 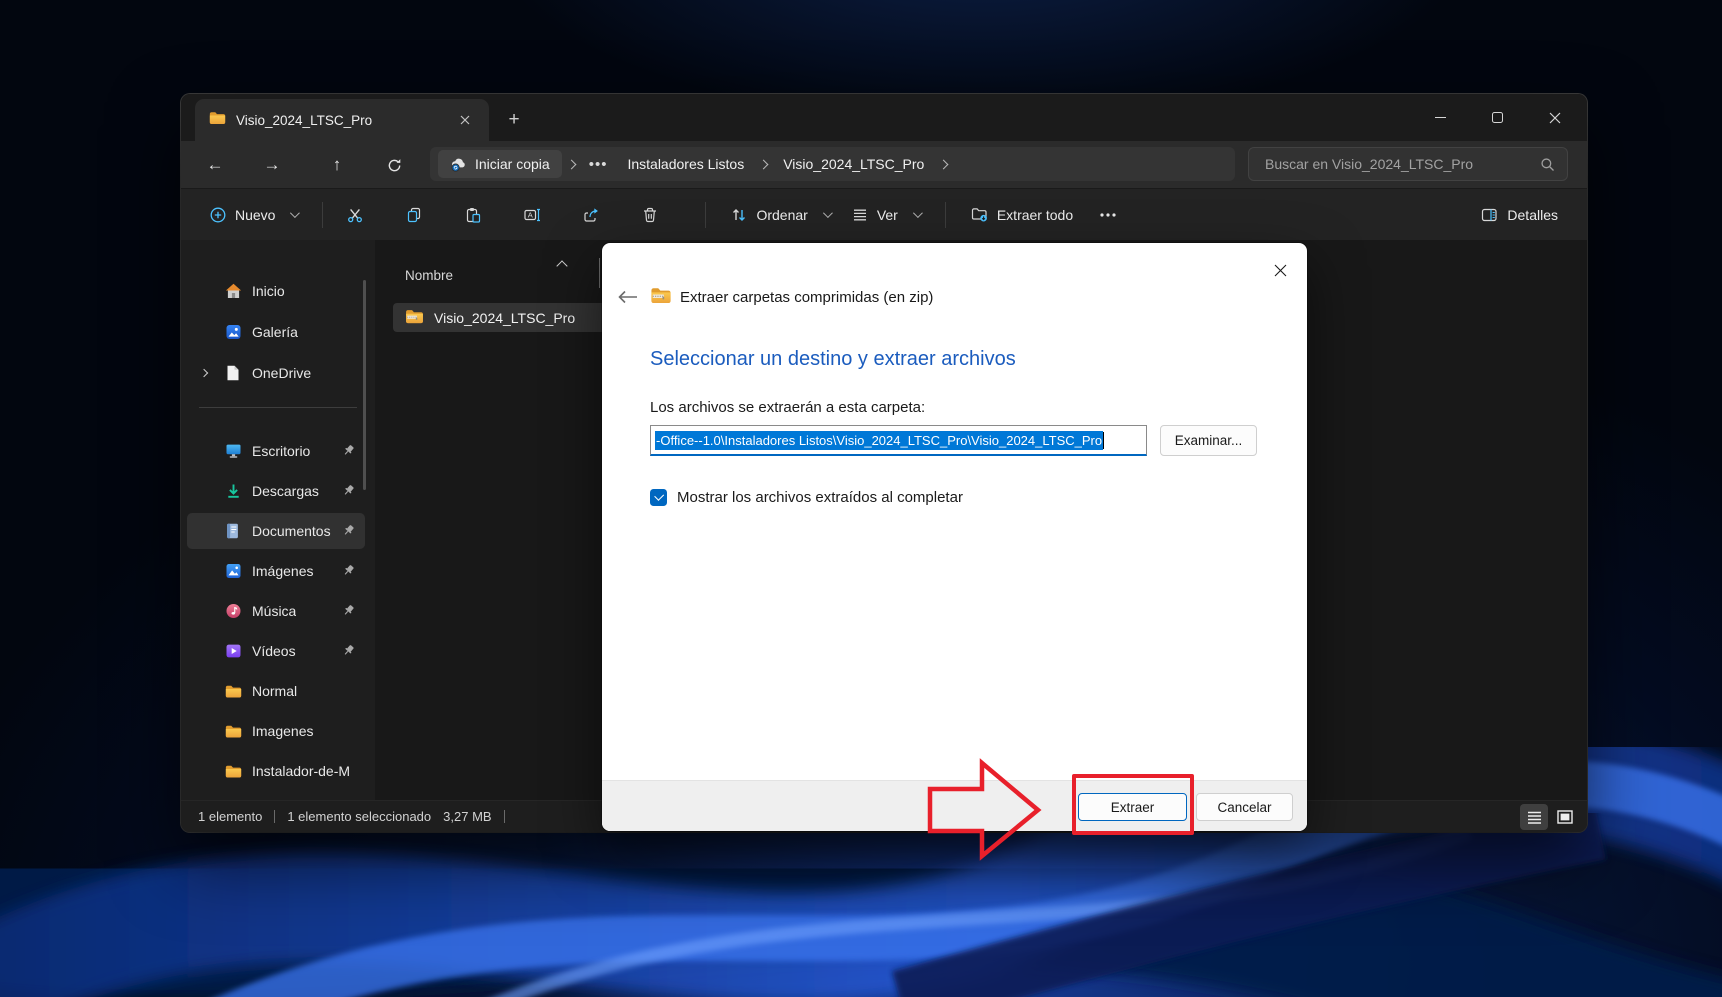 What do you see at coordinates (276, 291) in the screenshot?
I see `sidebar-item-inicio: Inicio` at bounding box center [276, 291].